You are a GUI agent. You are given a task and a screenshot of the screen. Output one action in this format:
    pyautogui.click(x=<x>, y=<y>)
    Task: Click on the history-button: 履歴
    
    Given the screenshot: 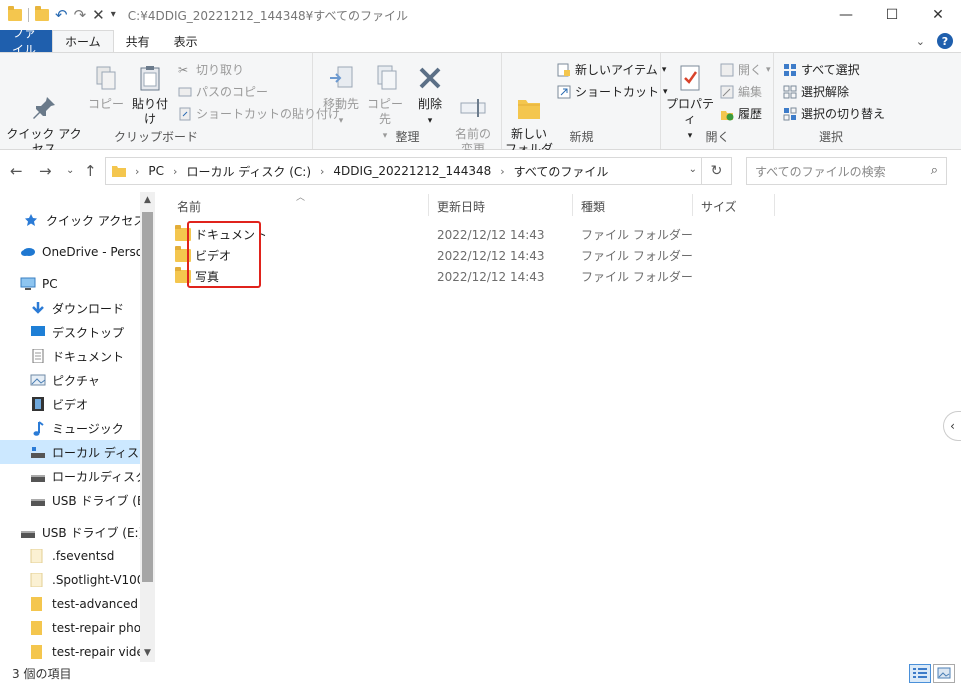 What is the action you would take?
    pyautogui.click(x=741, y=113)
    